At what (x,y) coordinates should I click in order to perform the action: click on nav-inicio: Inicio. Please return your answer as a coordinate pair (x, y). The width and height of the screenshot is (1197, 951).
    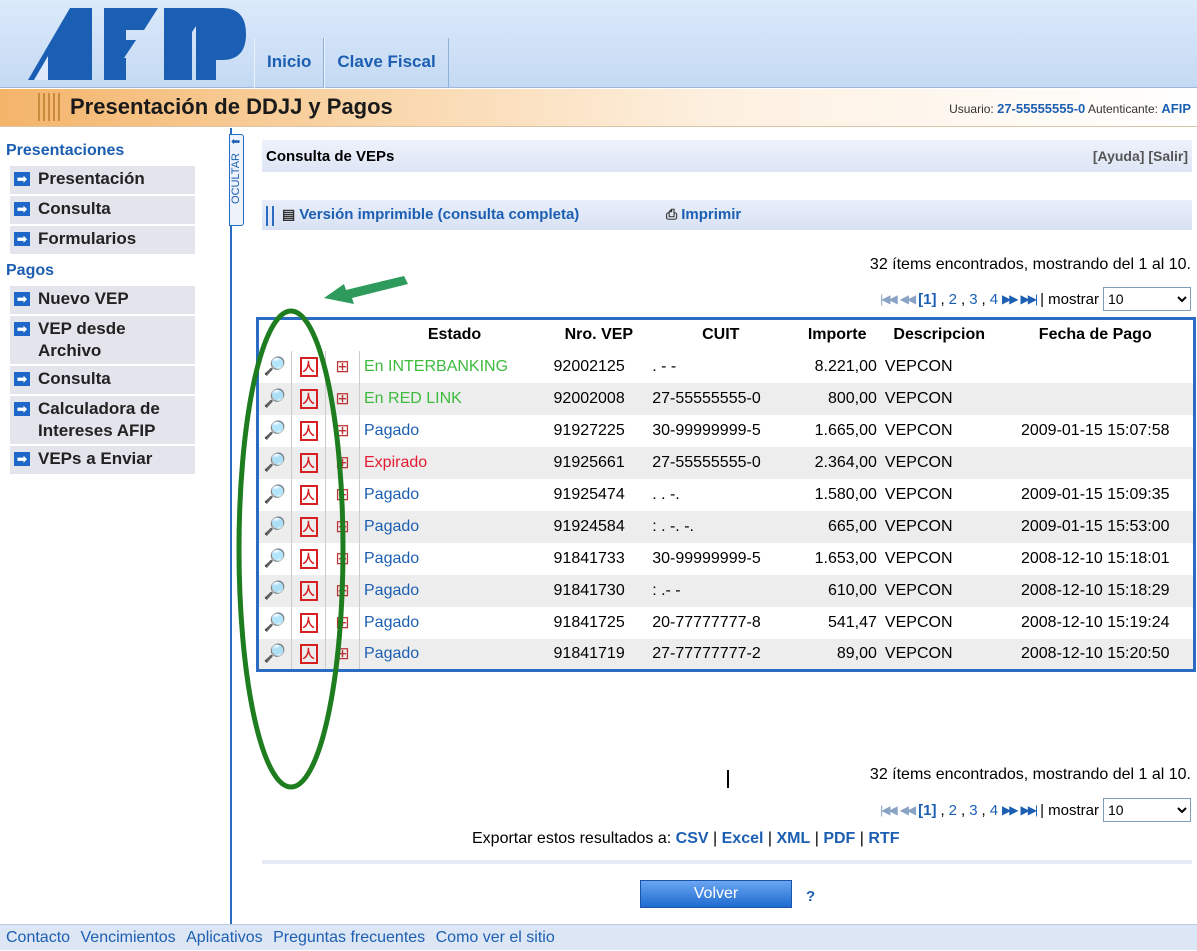
    Looking at the image, I should click on (289, 63).